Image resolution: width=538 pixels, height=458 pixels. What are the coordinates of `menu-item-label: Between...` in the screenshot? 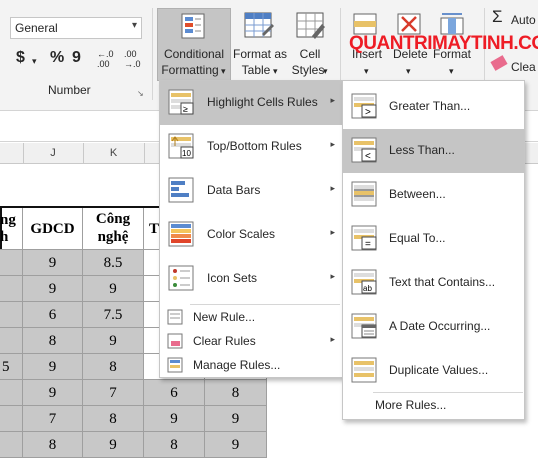 It's located at (417, 194).